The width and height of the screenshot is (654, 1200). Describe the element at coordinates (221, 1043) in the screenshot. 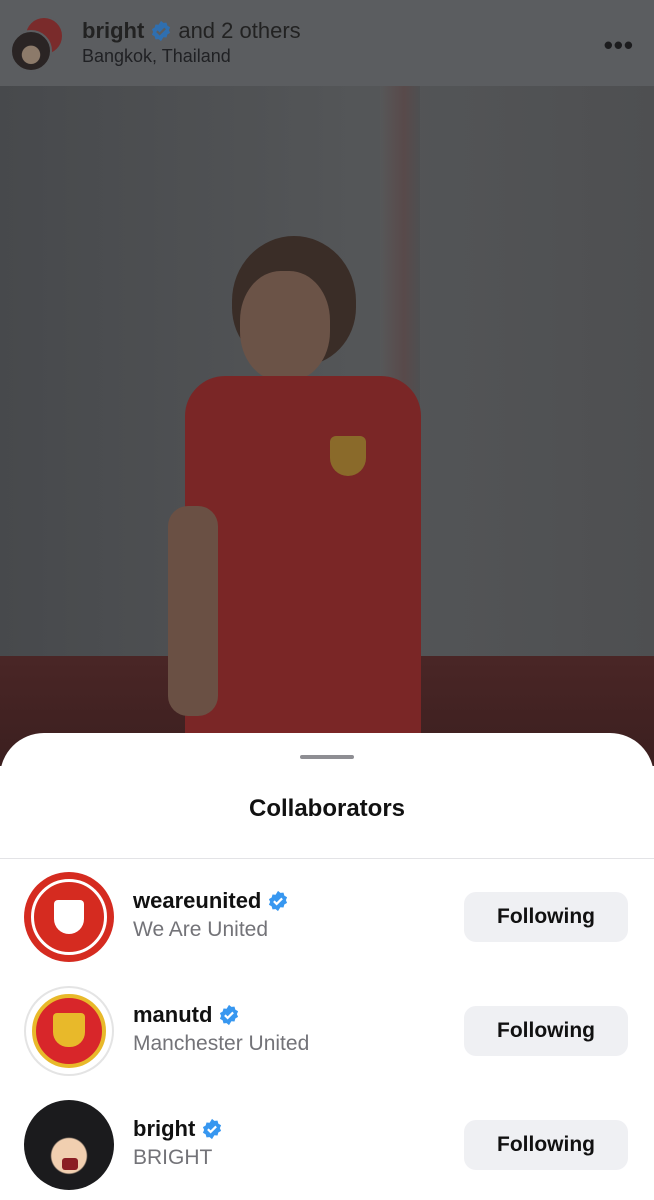

I see `collaborator-display-name: Manchester United` at that location.